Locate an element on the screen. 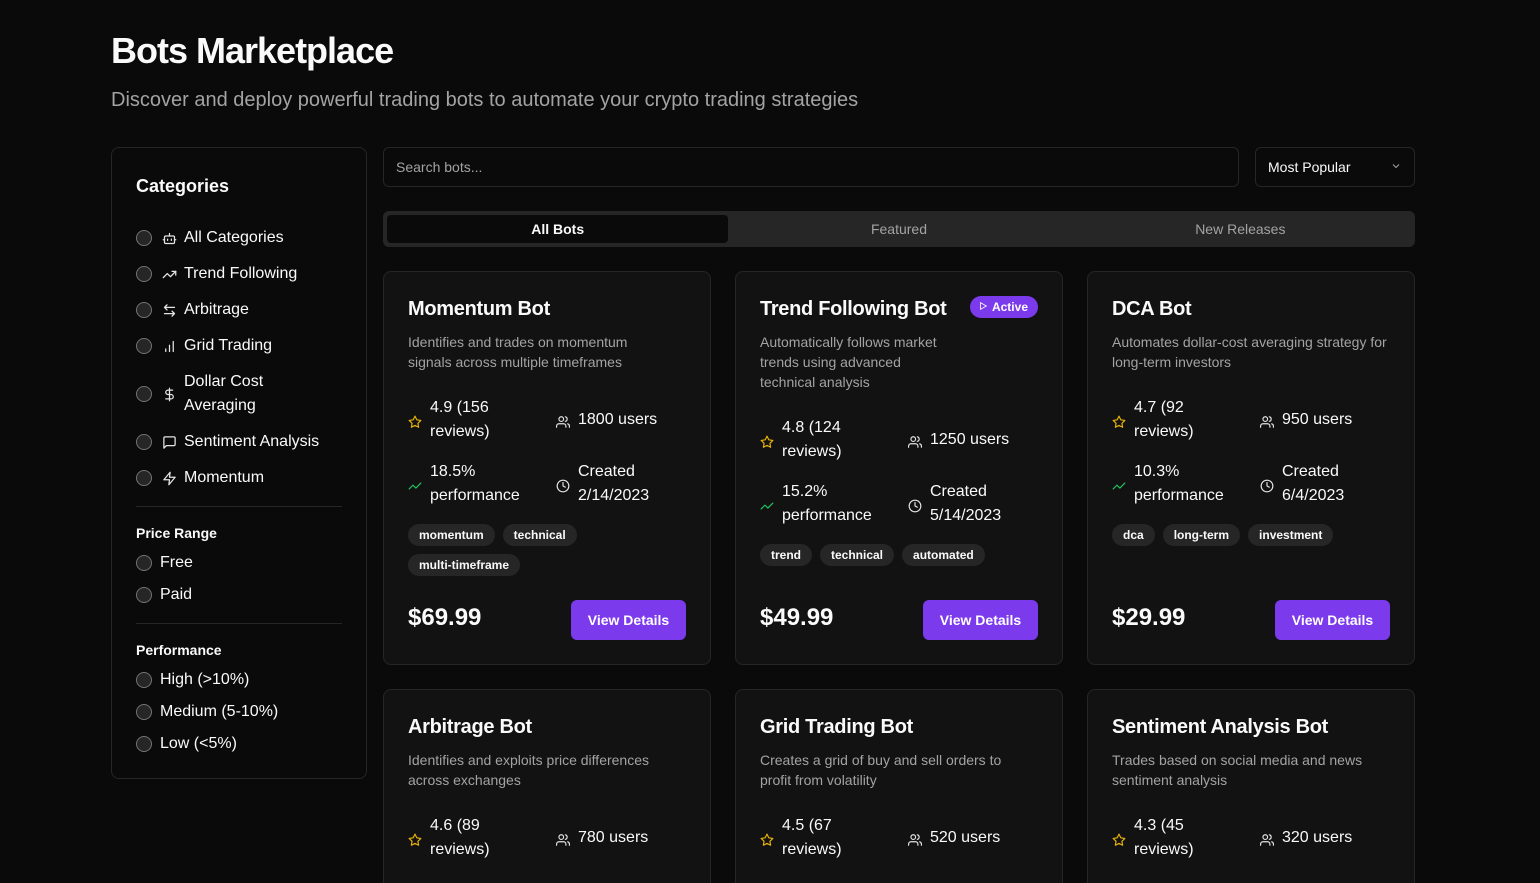 The height and width of the screenshot is (883, 1540). bot-name: DCA Bot is located at coordinates (1152, 309).